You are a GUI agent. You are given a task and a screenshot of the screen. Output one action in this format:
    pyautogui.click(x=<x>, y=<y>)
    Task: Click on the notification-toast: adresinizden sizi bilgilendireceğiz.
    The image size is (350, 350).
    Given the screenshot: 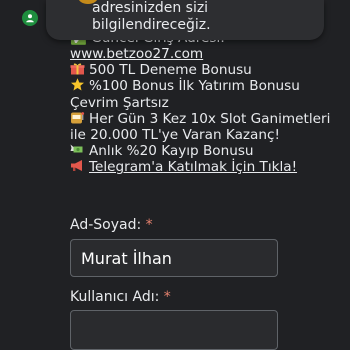 What is the action you would take?
    pyautogui.click(x=185, y=20)
    